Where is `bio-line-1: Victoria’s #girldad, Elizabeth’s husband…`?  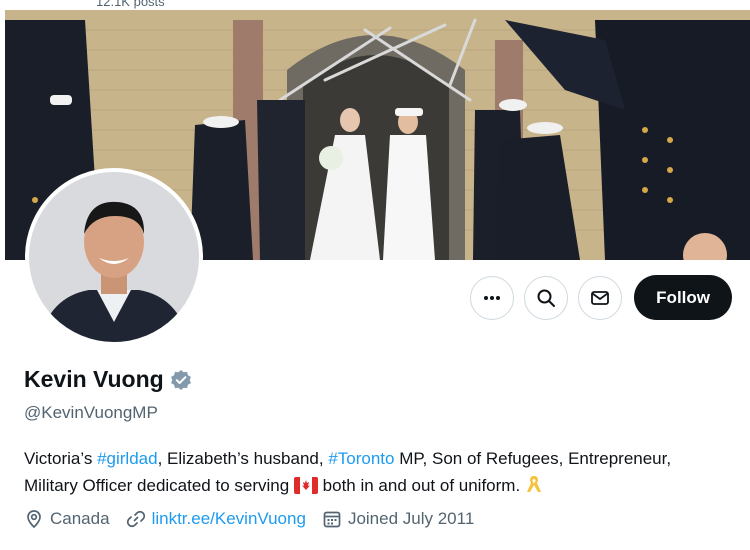
bio-line-1: Victoria’s #girldad, Elizabeth’s husband… is located at coordinates (384, 458).